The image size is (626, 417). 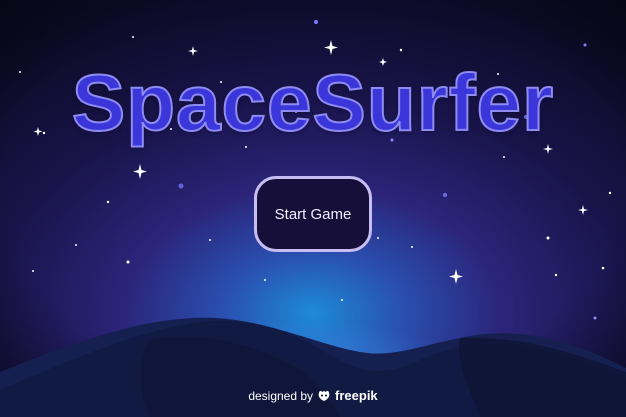 What do you see at coordinates (324, 395) in the screenshot?
I see `freepik-logo-icon` at bounding box center [324, 395].